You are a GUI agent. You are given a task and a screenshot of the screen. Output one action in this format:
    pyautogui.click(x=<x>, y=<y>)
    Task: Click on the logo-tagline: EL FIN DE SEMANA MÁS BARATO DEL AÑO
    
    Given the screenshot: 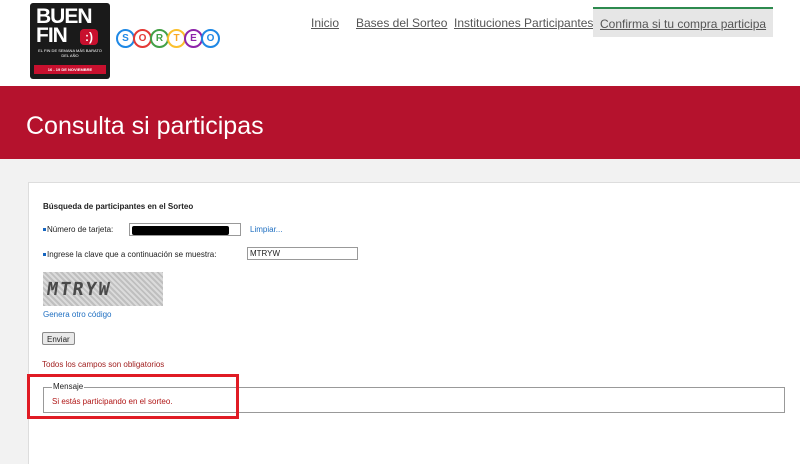 What is the action you would take?
    pyautogui.click(x=70, y=53)
    